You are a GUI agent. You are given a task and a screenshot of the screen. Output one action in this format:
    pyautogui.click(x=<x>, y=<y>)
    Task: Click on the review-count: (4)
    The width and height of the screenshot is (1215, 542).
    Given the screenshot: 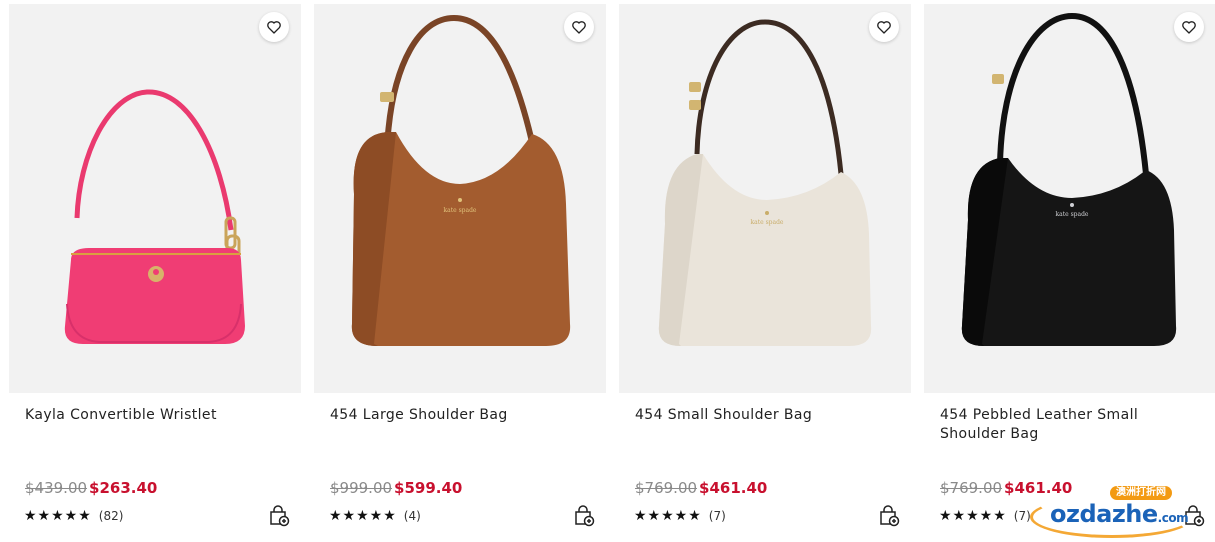 What is the action you would take?
    pyautogui.click(x=412, y=516)
    